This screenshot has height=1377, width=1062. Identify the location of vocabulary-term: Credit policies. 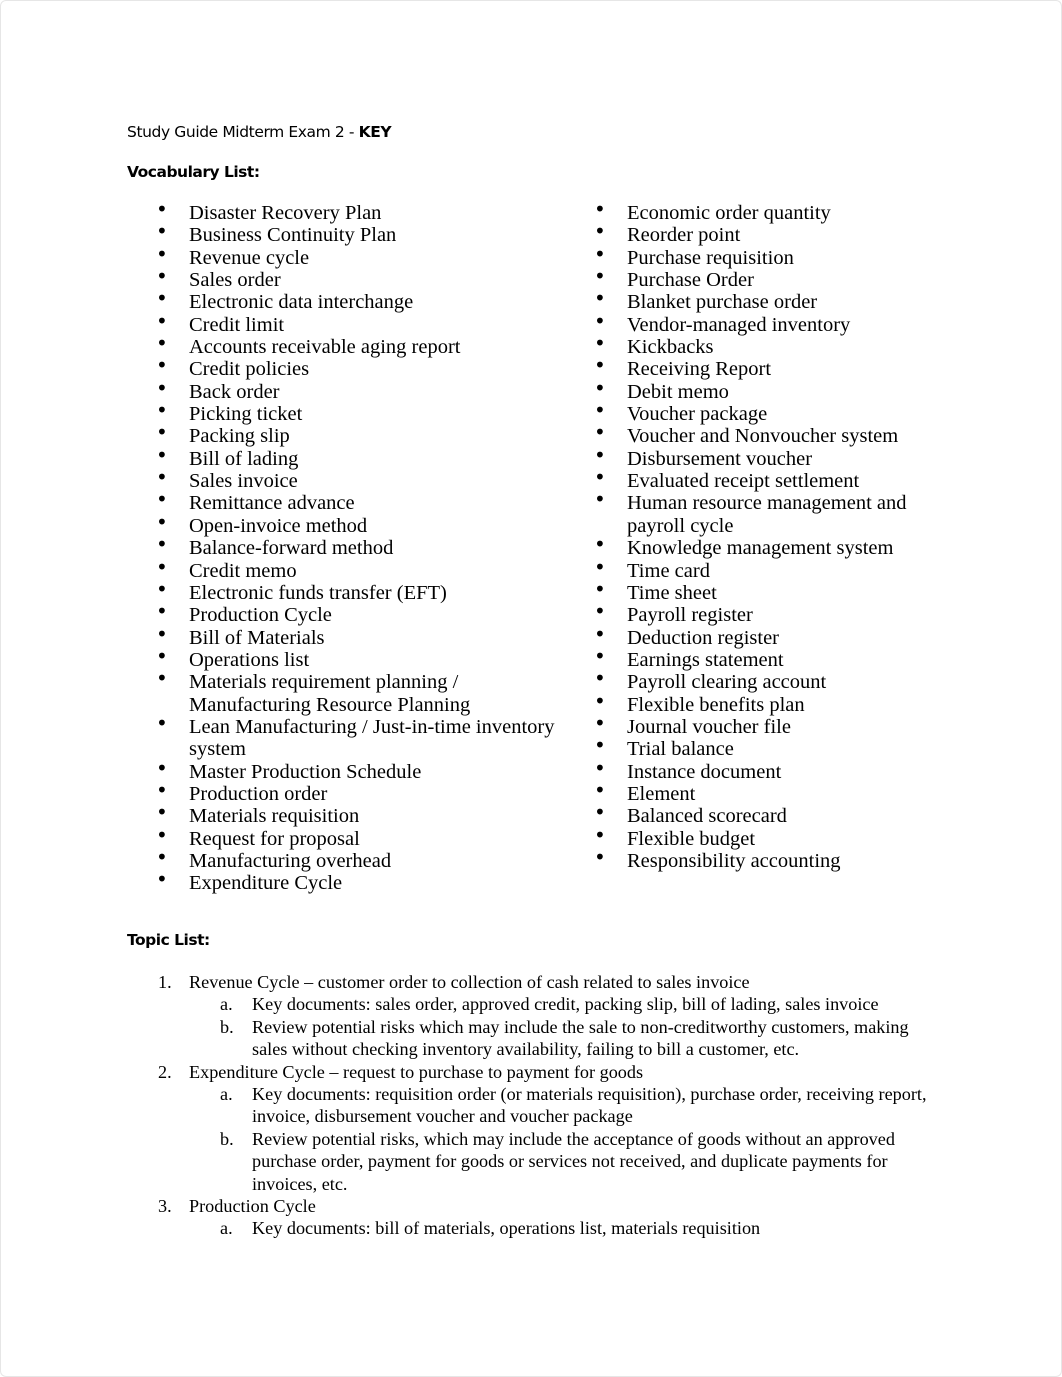
(249, 369).